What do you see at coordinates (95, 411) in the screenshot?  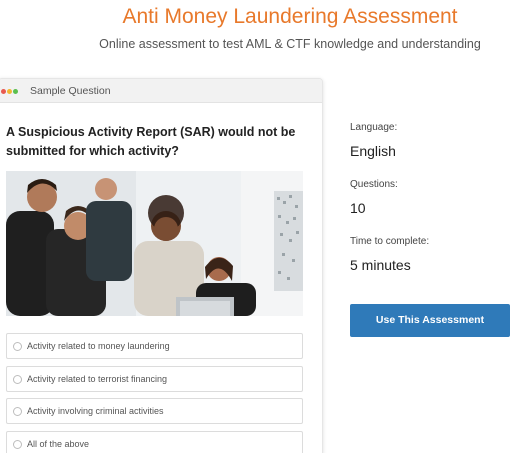 I see `answer-option-label: Activity involving criminal activities` at bounding box center [95, 411].